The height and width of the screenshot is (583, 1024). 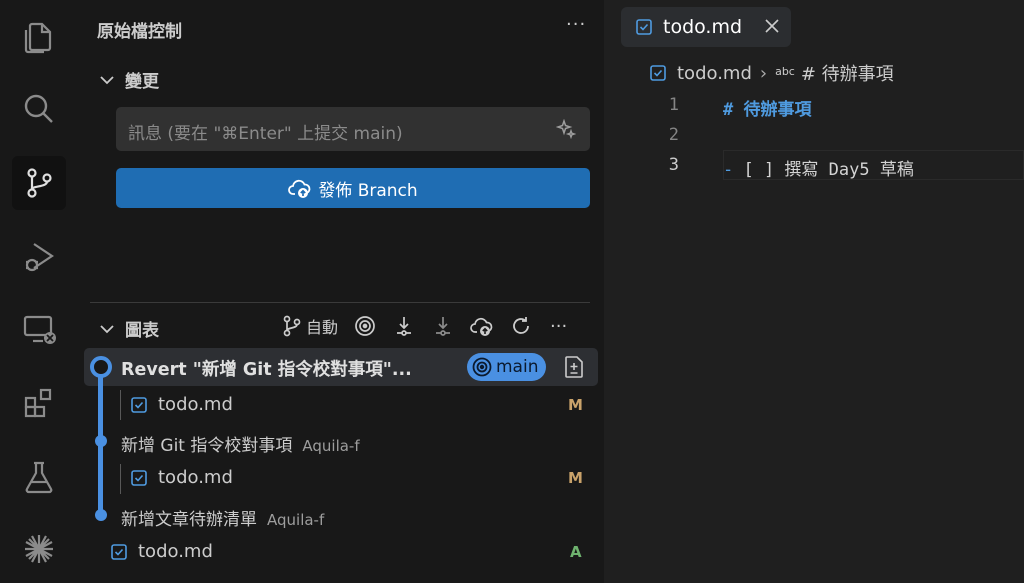 I want to click on changes-section-header: 變更, so click(x=128, y=79).